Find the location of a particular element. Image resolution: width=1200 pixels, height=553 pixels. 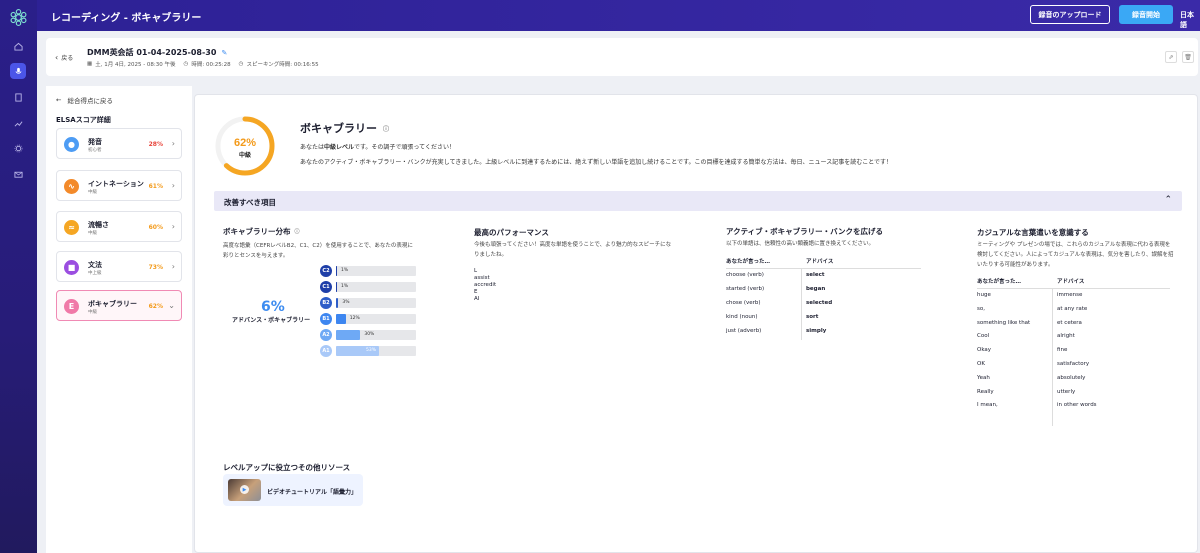

share-icon: ⇗ is located at coordinates (1171, 57).